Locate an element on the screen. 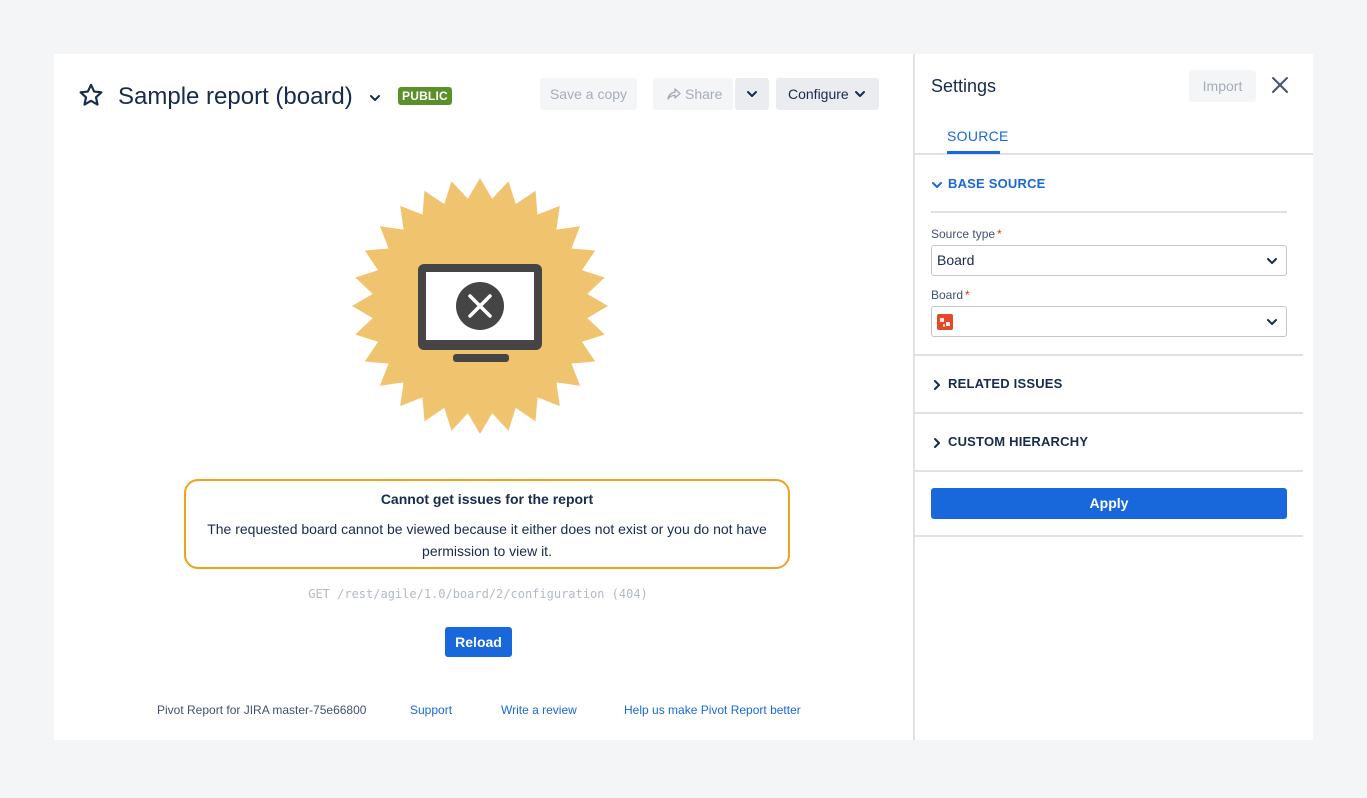 The image size is (1367, 798). board-label: Board * is located at coordinates (950, 295).